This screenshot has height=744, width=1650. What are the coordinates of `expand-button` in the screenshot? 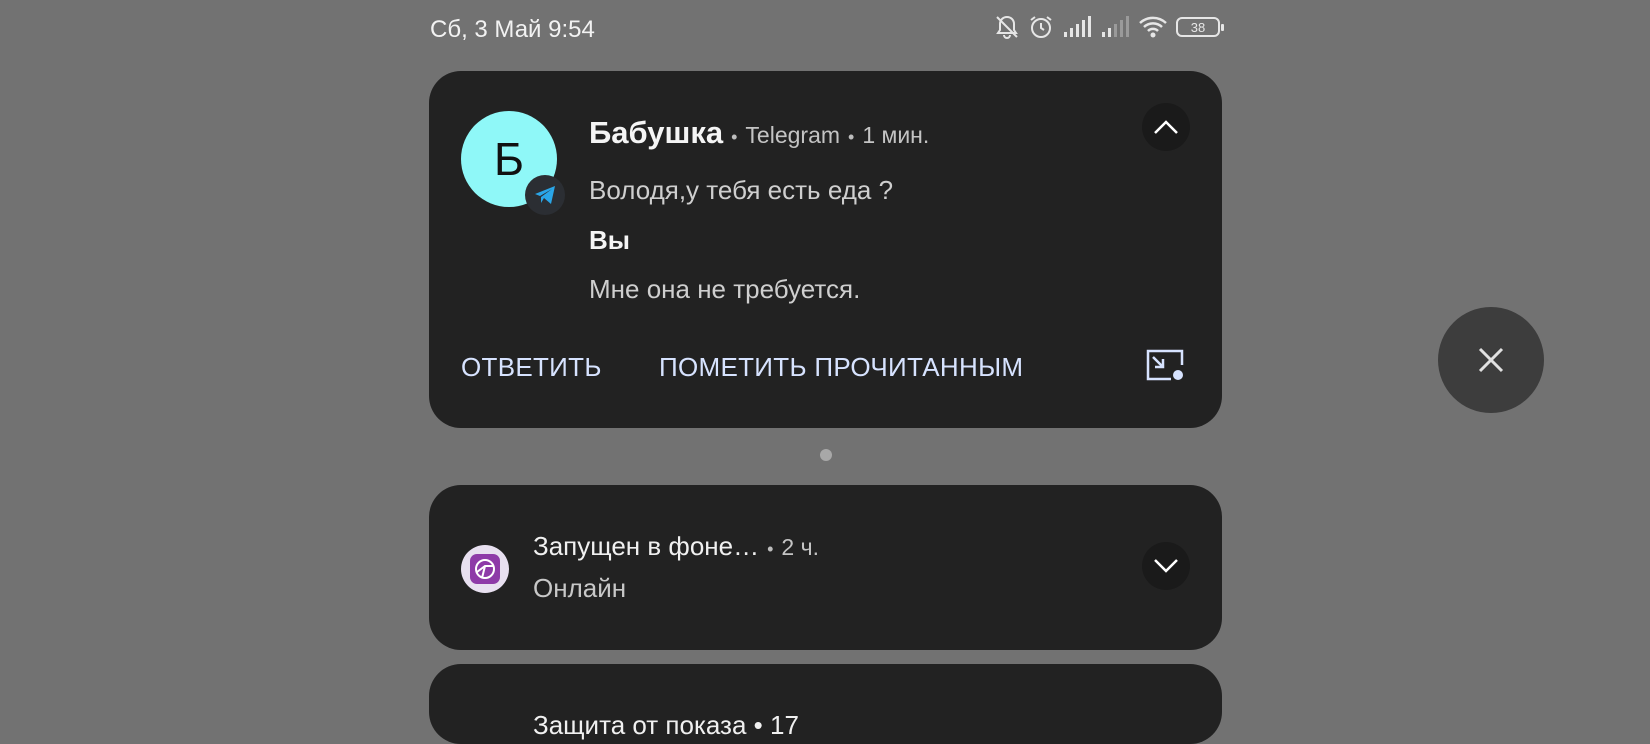 It's located at (1166, 566).